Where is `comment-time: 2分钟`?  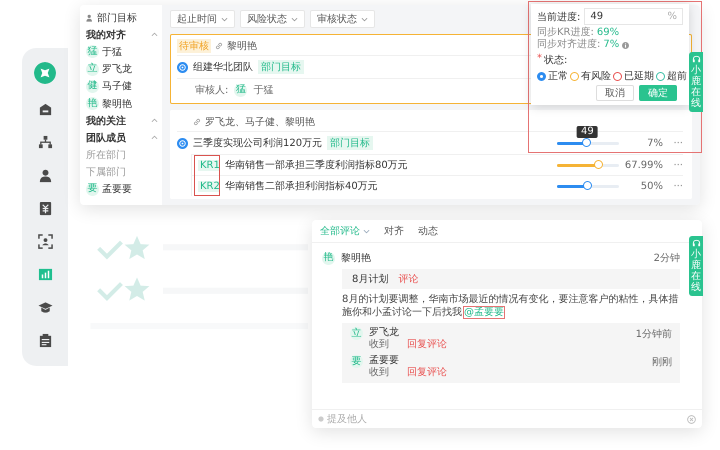
comment-time: 2分钟 is located at coordinates (667, 258).